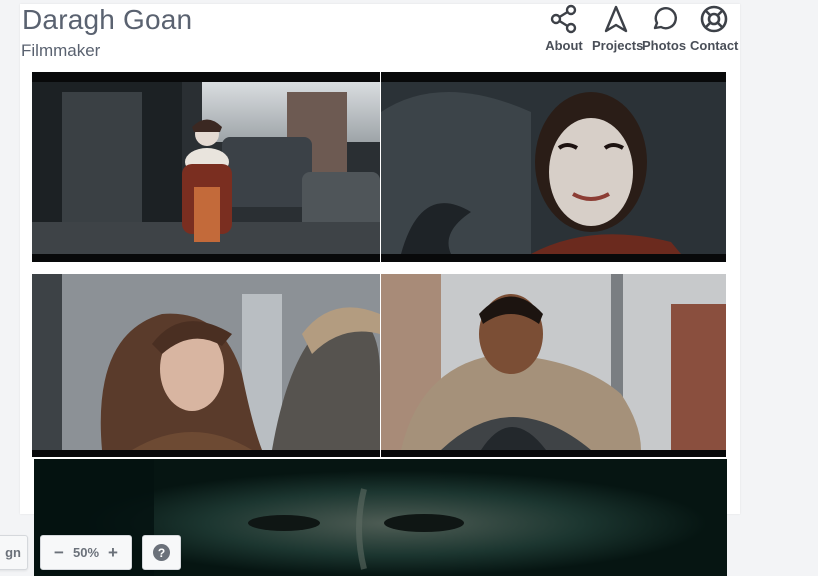  I want to click on help-button: ?, so click(161, 552).